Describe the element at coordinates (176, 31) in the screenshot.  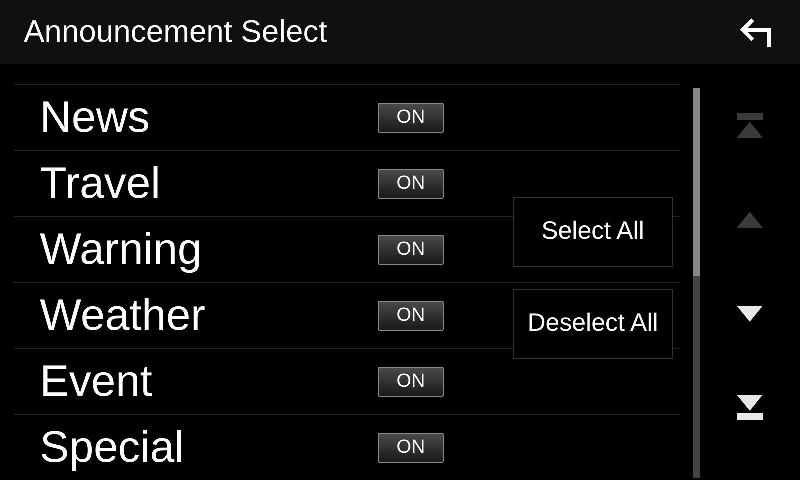
I see `window-title: Announcement Select` at that location.